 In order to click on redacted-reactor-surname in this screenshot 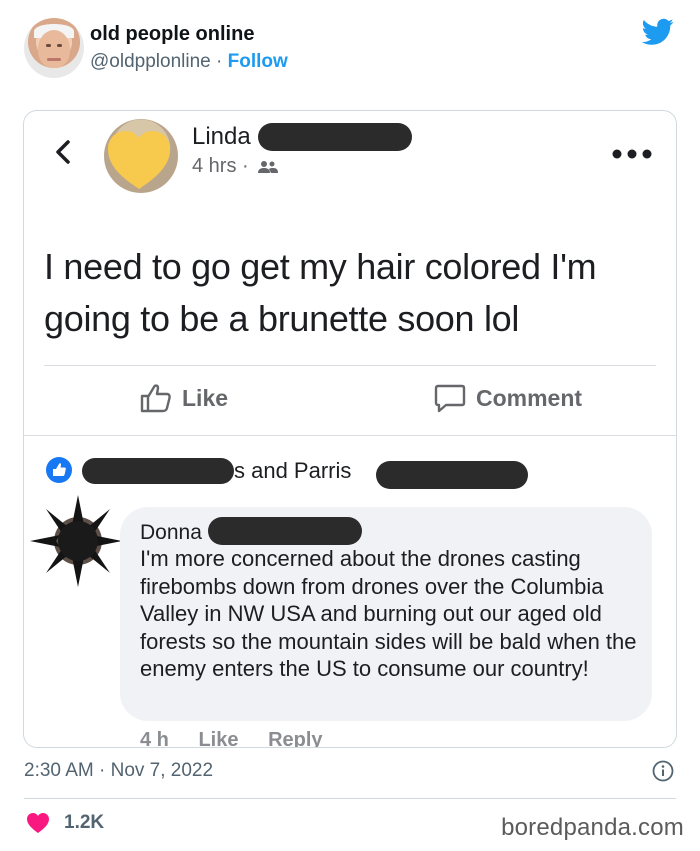, I will do `click(452, 475)`.